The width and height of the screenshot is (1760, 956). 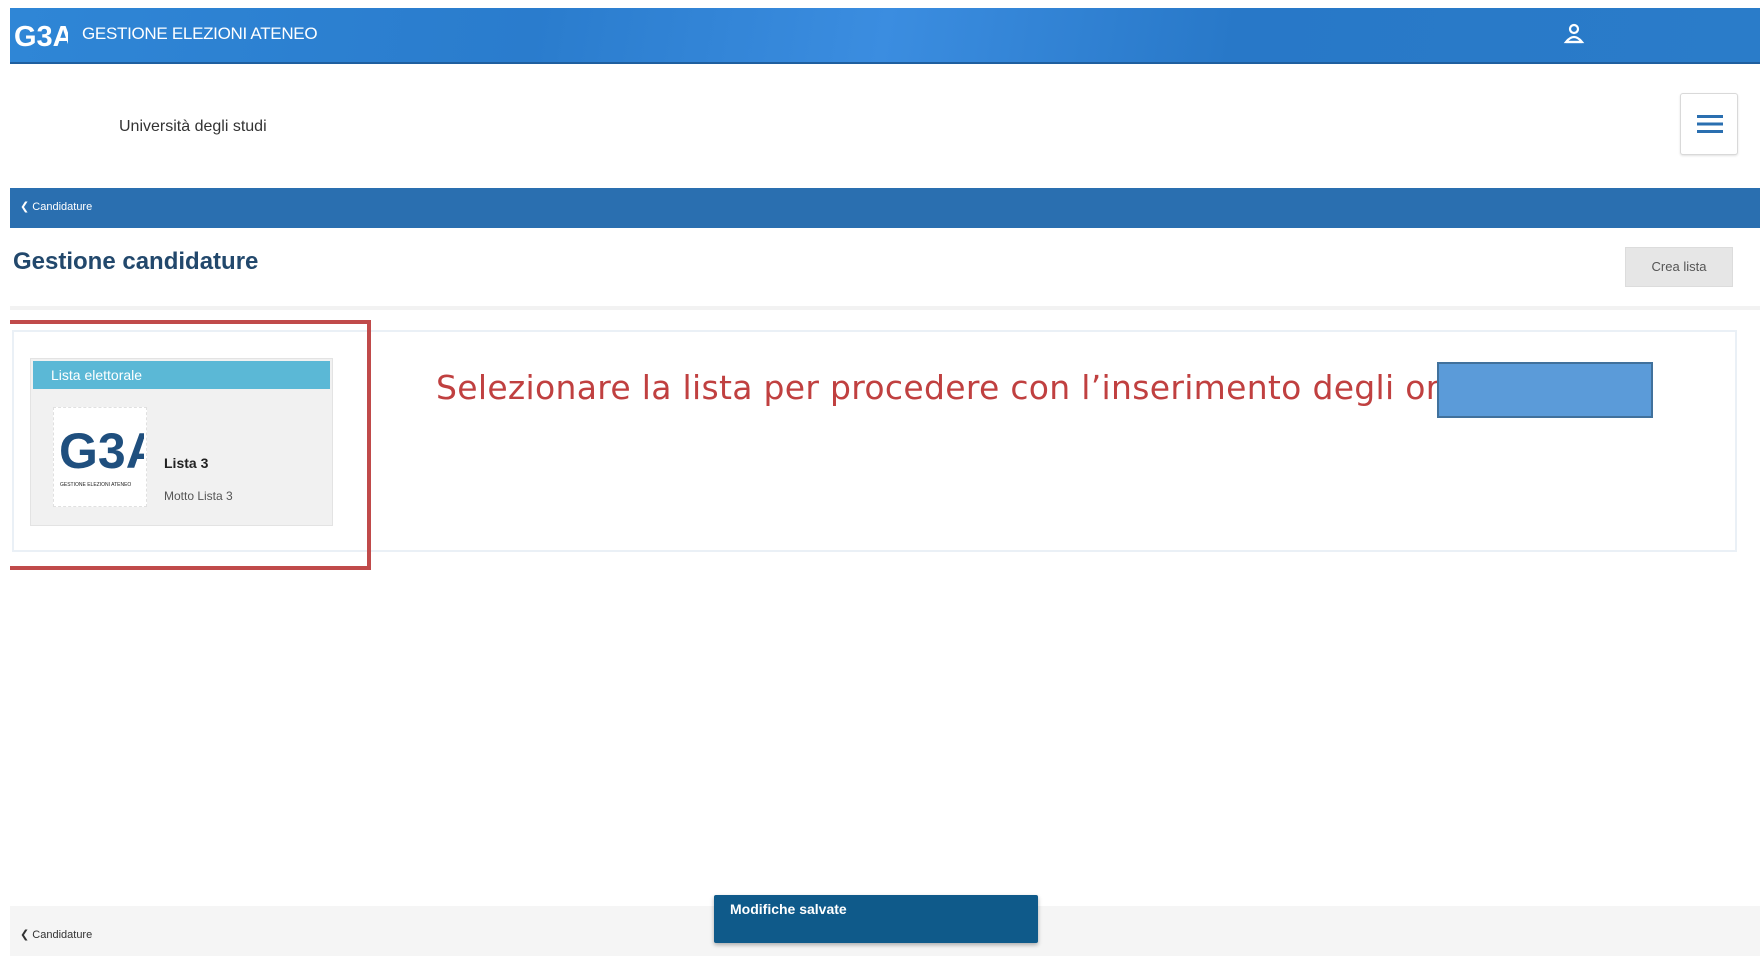 What do you see at coordinates (1679, 267) in the screenshot?
I see `create-list-button: Crea lista` at bounding box center [1679, 267].